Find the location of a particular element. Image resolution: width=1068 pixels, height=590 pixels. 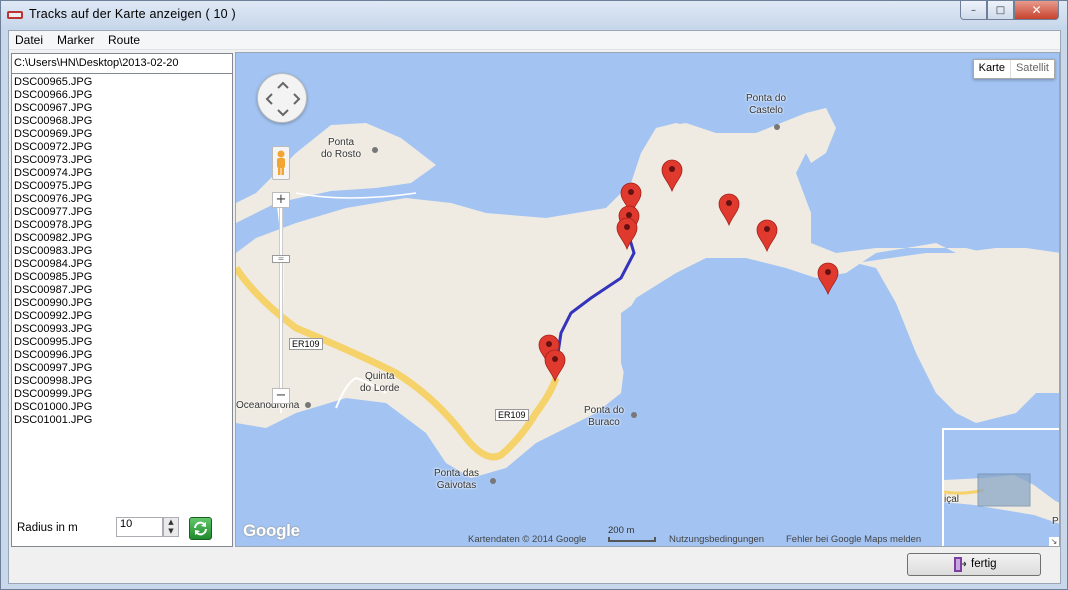

map-type-control: Karte Satellit is located at coordinates (1013, 69).